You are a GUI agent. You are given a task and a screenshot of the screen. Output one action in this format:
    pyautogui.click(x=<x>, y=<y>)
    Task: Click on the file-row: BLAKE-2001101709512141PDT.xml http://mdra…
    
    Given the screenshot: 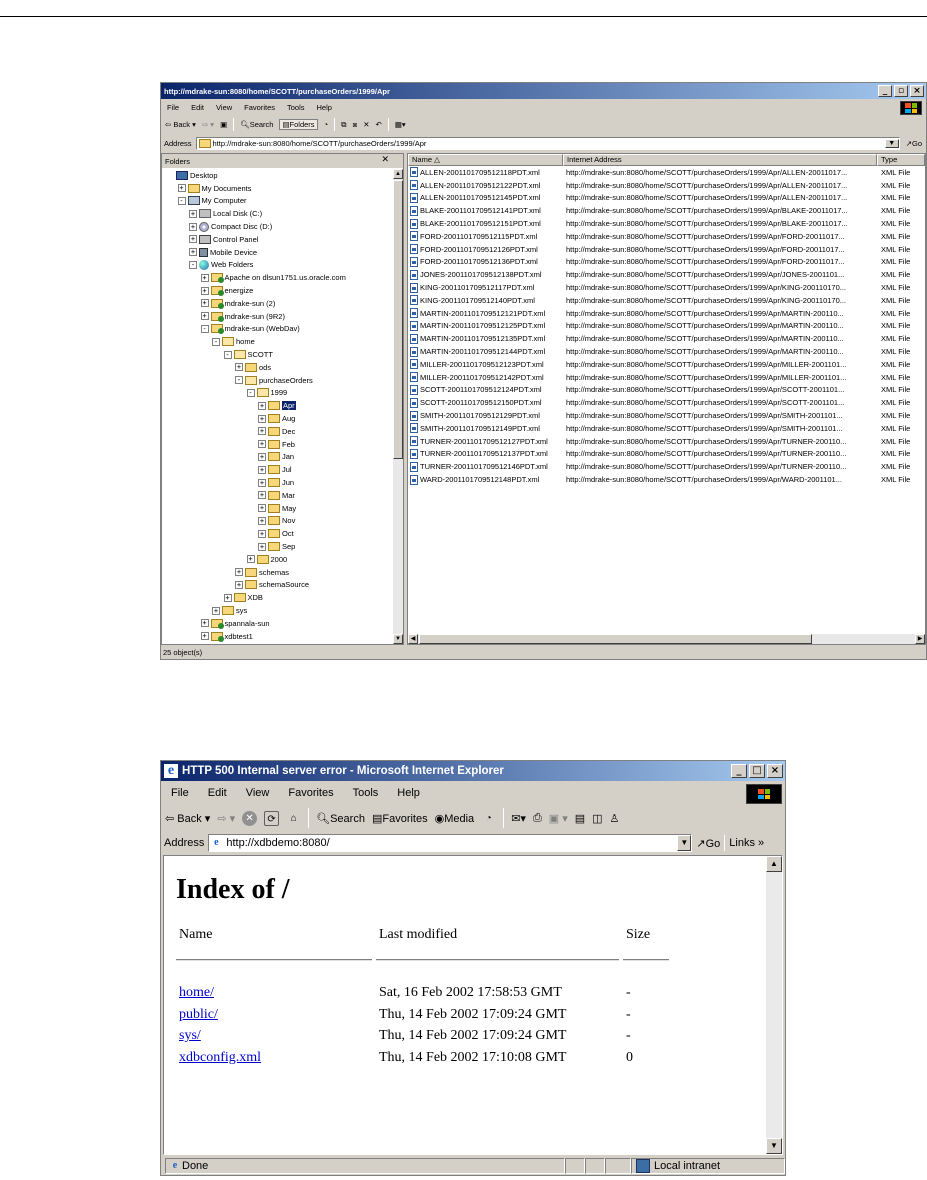 What is the action you would take?
    pyautogui.click(x=666, y=210)
    